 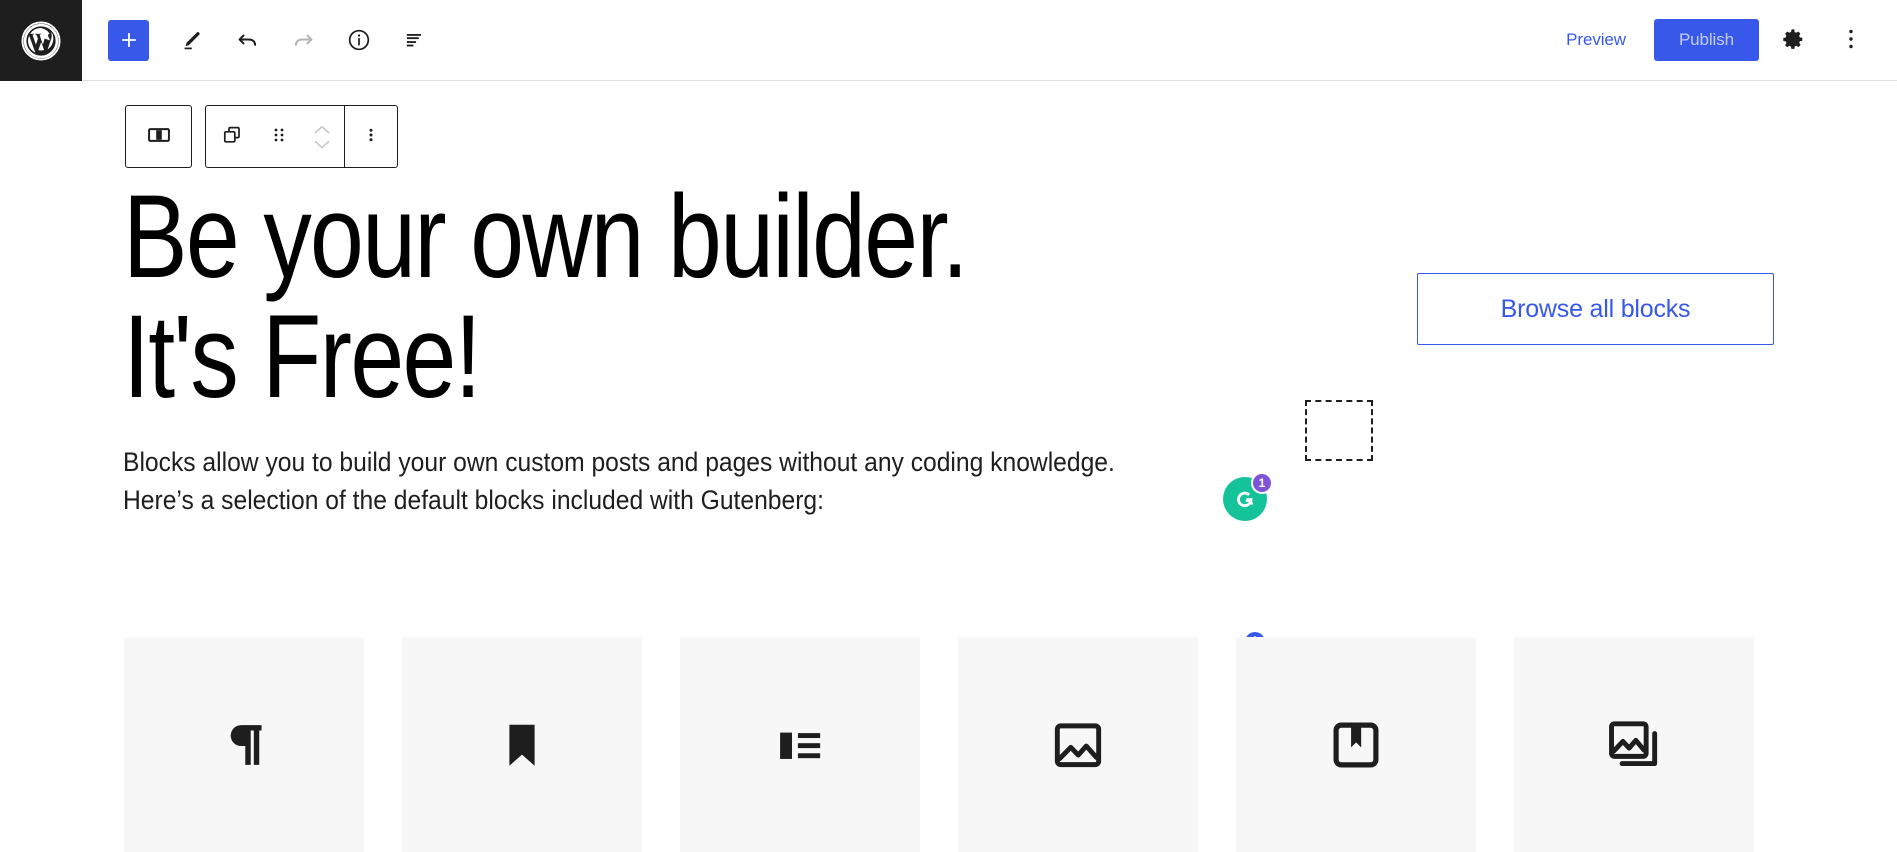 I want to click on chevron-down-icon, so click(x=322, y=144).